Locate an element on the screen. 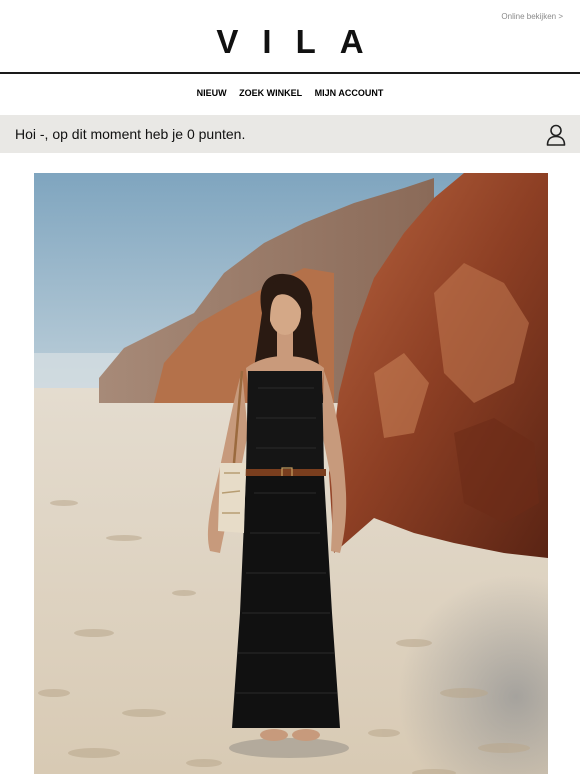 This screenshot has height=774, width=580. email-header: Online bekijken > VILA is located at coordinates (290, 37).